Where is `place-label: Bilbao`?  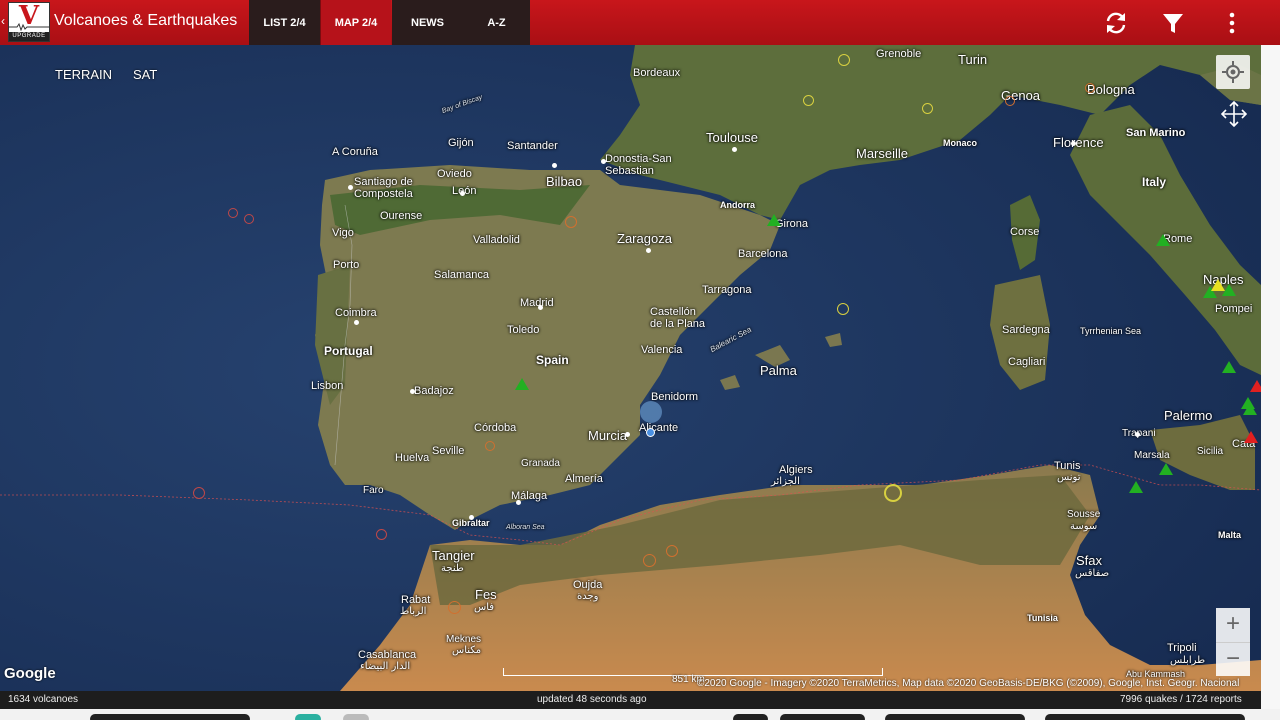 place-label: Bilbao is located at coordinates (564, 181).